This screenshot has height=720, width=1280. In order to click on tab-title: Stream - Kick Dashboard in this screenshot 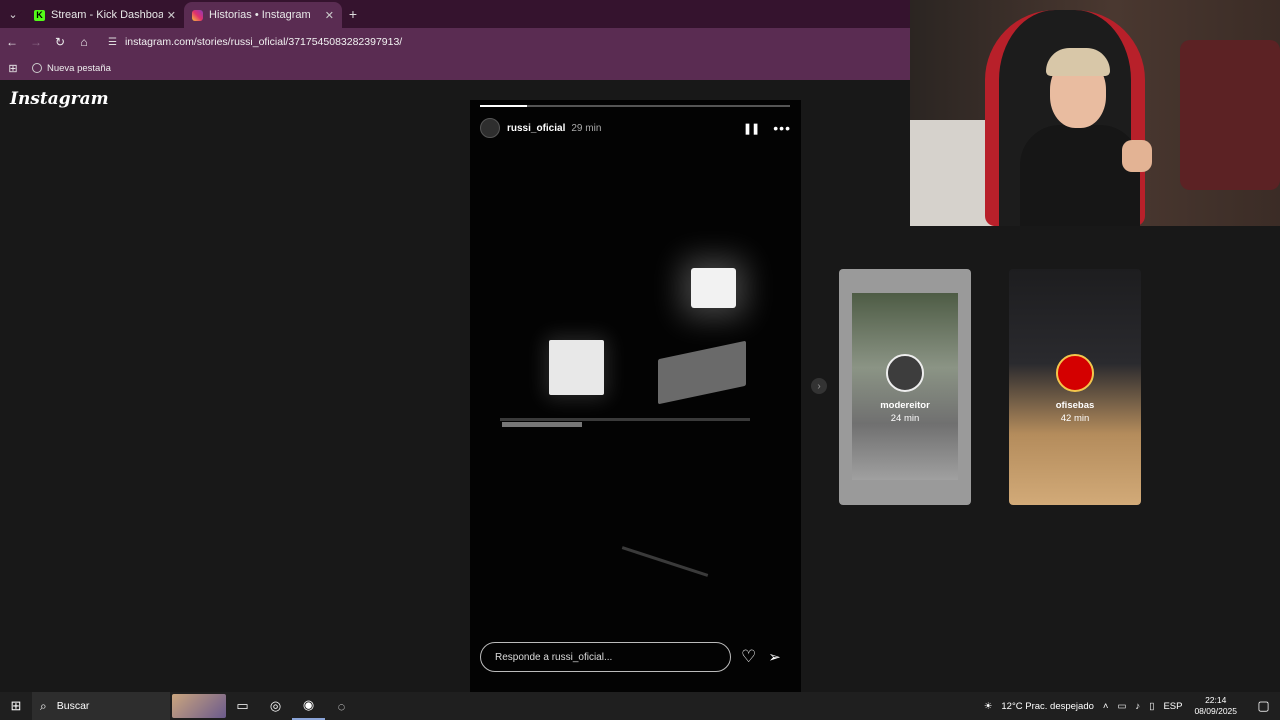, I will do `click(107, 15)`.